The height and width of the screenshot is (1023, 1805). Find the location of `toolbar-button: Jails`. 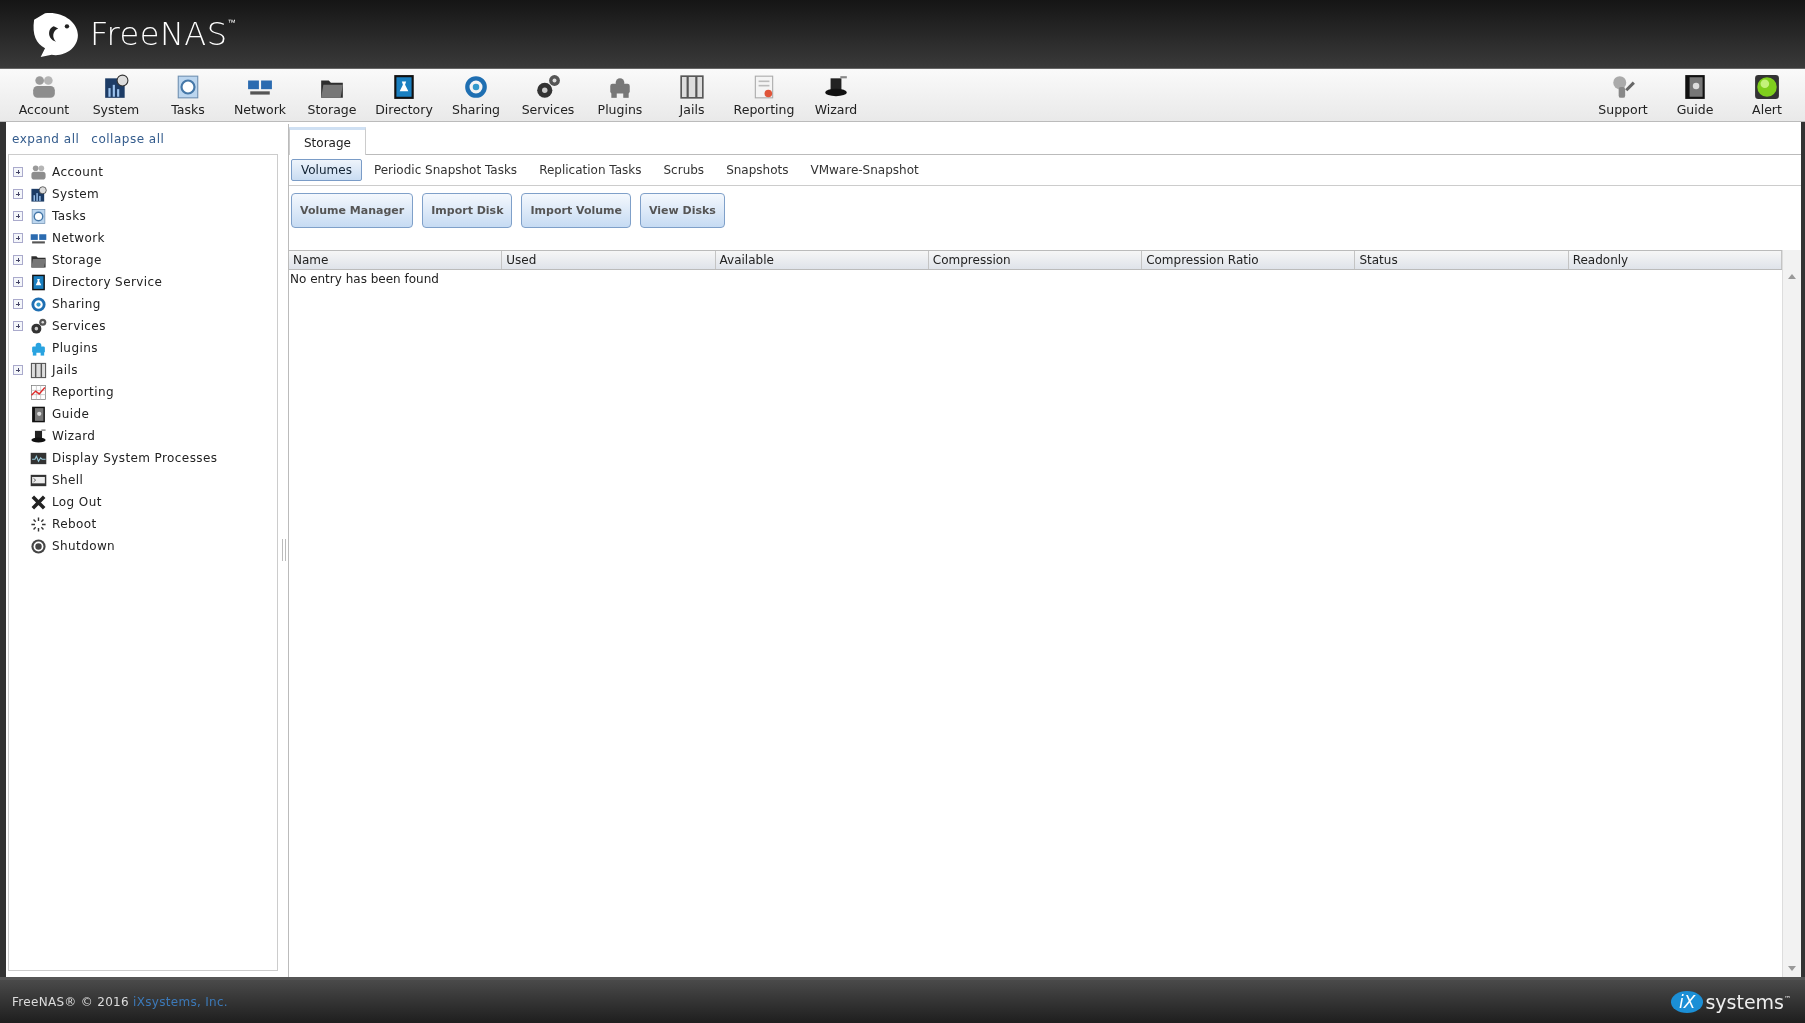

toolbar-button: Jails is located at coordinates (692, 95).